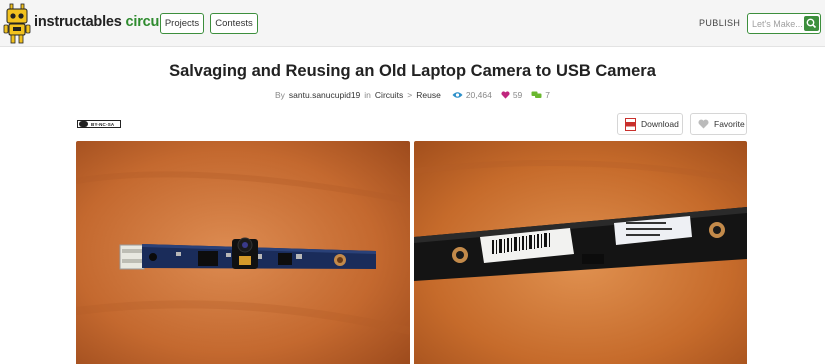  Describe the element at coordinates (389, 95) in the screenshot. I see `category-link: Circuits` at that location.